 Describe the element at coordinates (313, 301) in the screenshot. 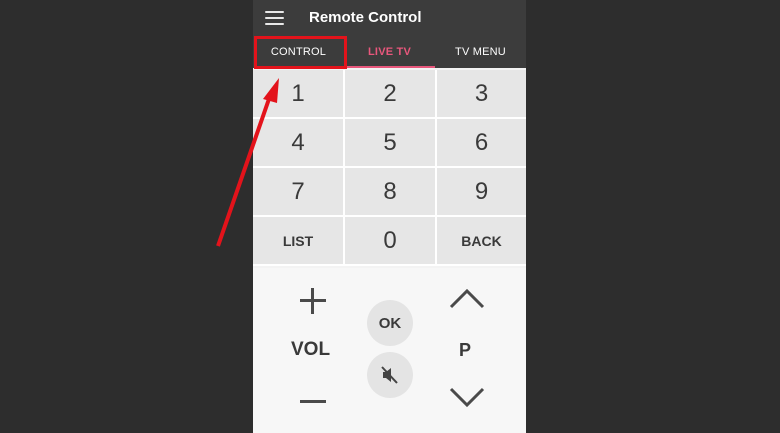

I see `plus-icon` at that location.